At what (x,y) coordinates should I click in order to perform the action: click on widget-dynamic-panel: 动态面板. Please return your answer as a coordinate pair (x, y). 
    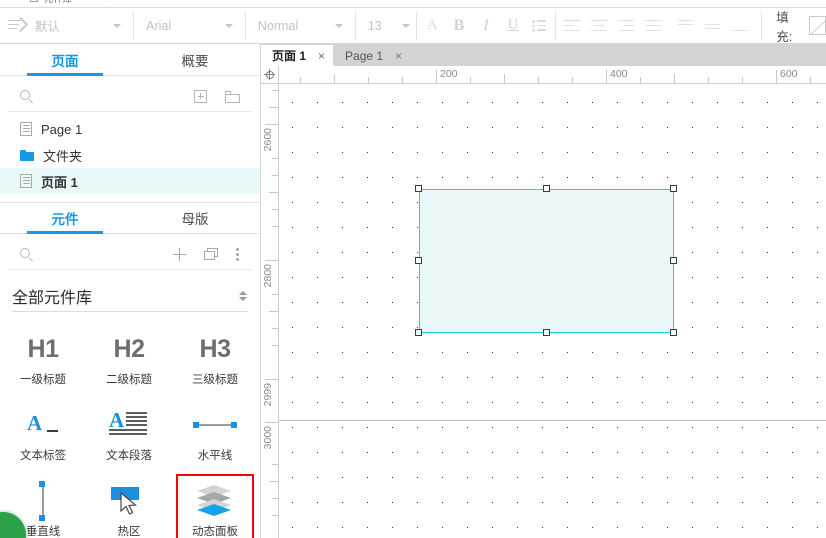
    Looking at the image, I should click on (215, 505).